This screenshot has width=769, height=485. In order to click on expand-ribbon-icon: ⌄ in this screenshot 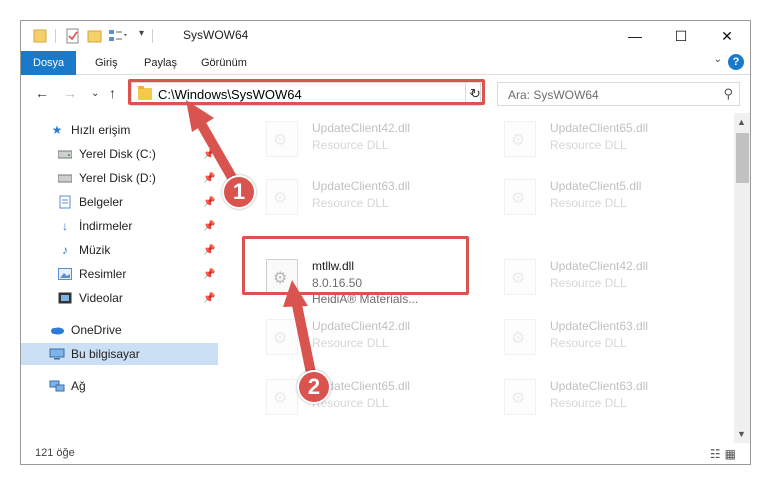, I will do `click(718, 59)`.